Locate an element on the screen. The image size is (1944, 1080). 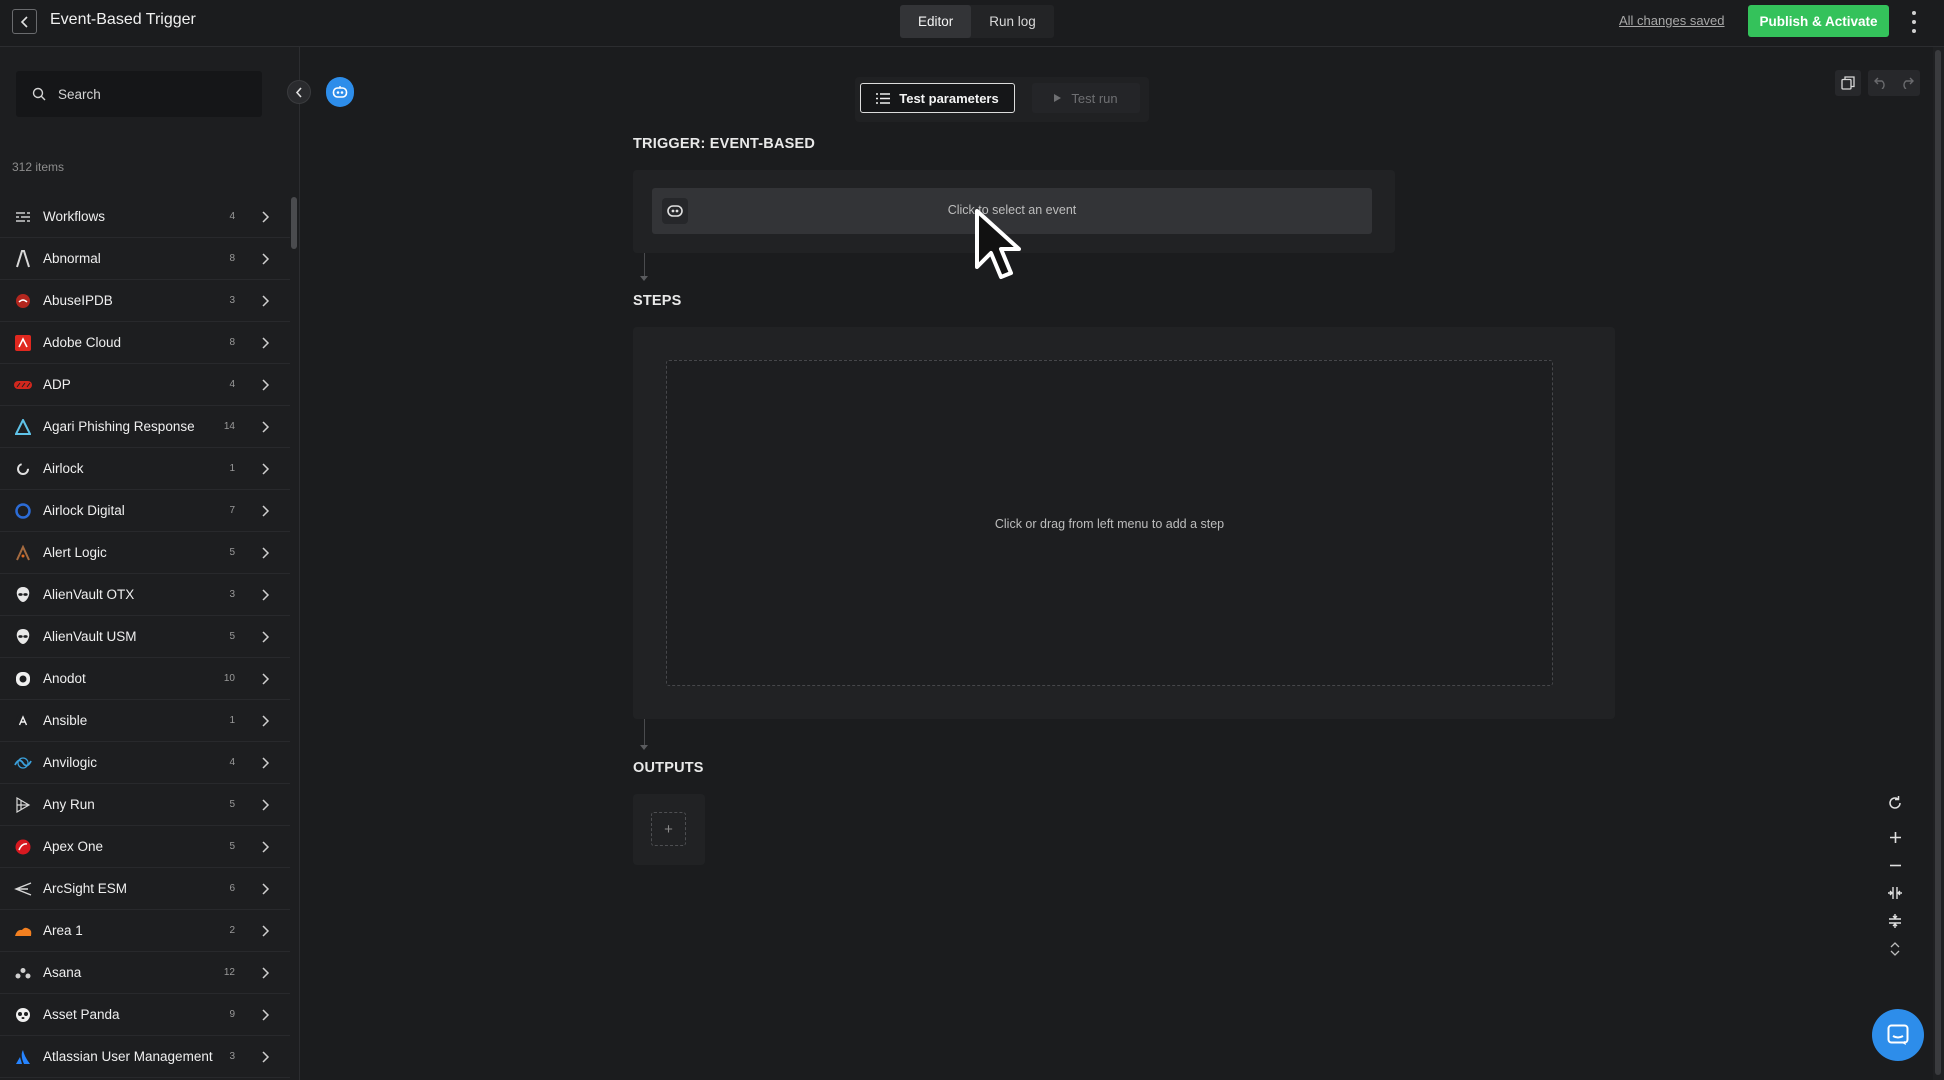
publish-activate-button: Publish & Activate is located at coordinates (1818, 21).